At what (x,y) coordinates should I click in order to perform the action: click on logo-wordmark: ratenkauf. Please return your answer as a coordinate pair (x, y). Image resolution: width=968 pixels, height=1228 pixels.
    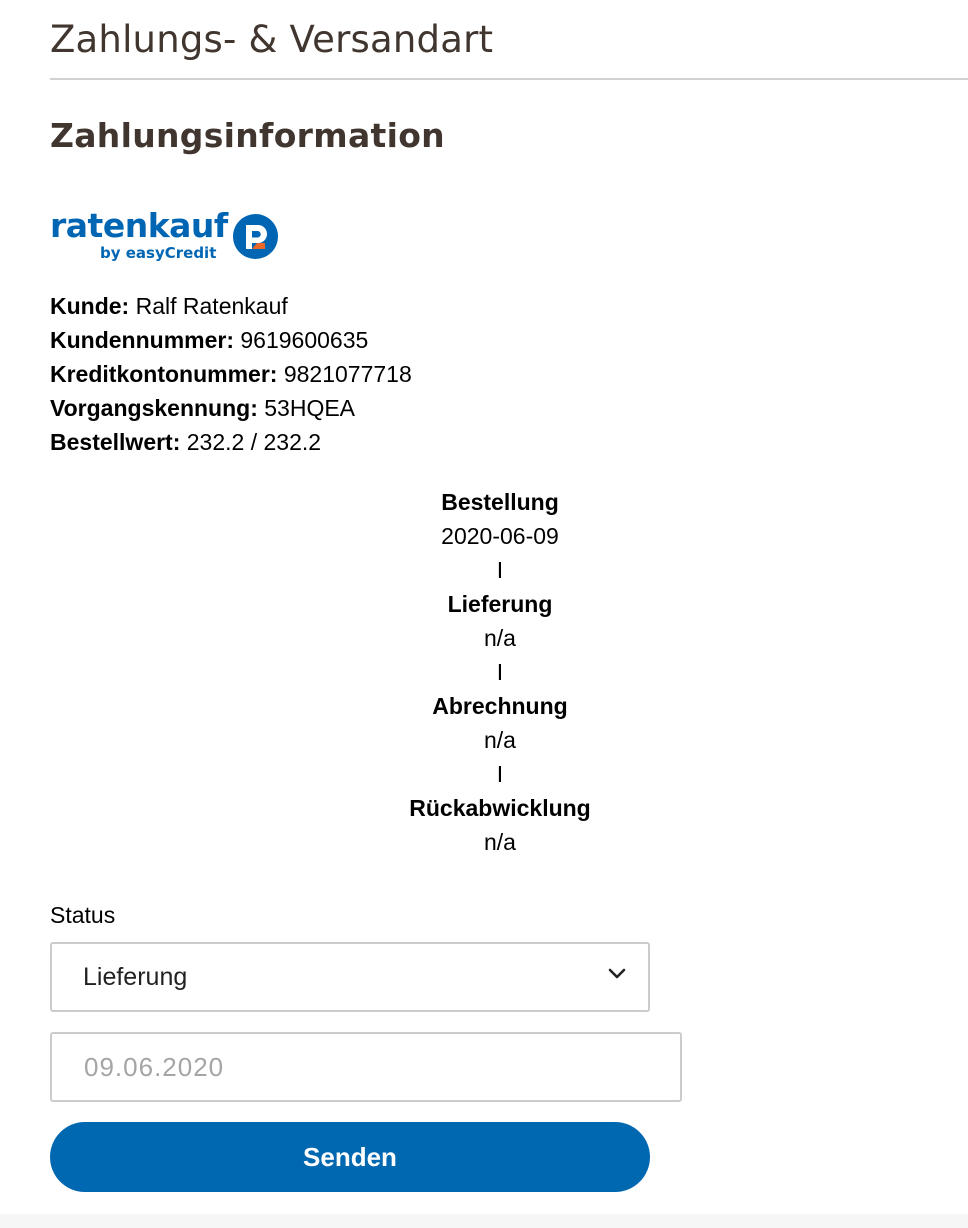
    Looking at the image, I should click on (139, 225).